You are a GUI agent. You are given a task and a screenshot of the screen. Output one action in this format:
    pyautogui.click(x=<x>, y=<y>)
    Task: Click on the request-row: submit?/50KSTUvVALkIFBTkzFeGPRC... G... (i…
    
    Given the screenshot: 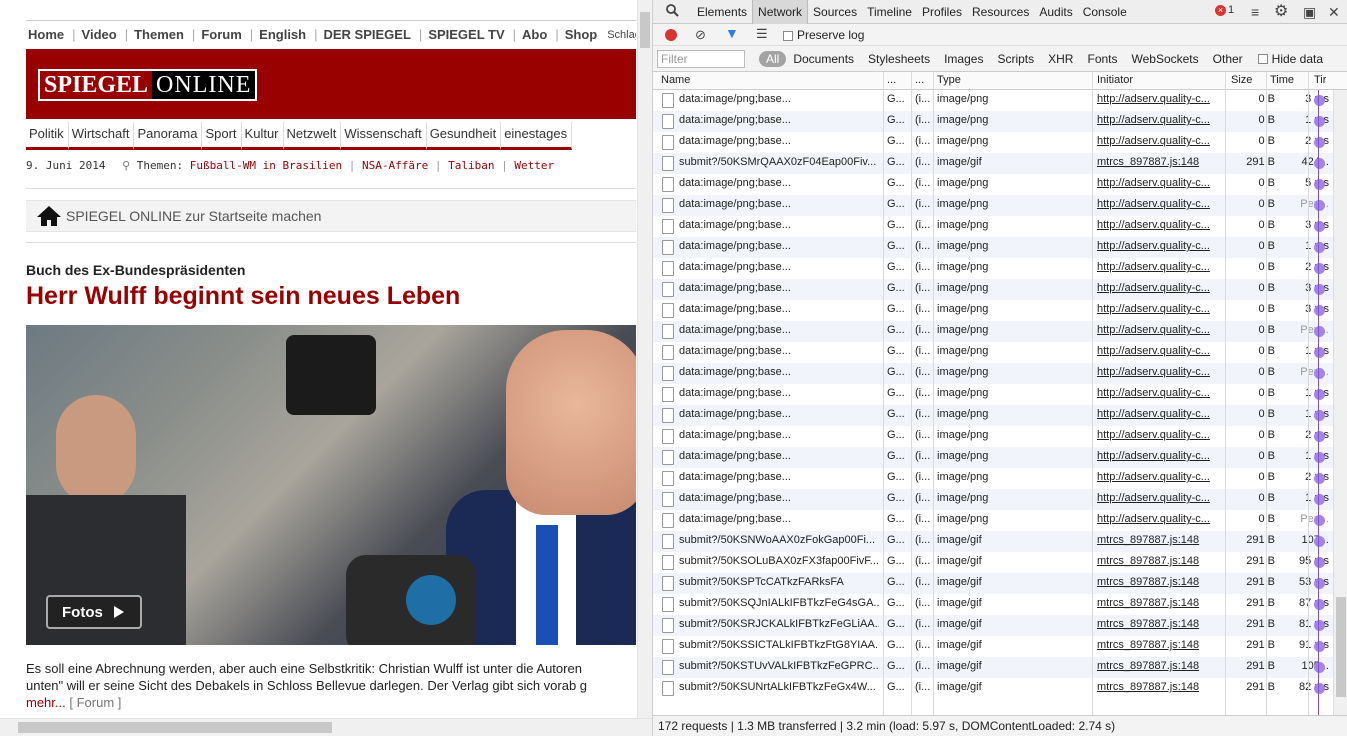 What is the action you would take?
    pyautogui.click(x=993, y=667)
    